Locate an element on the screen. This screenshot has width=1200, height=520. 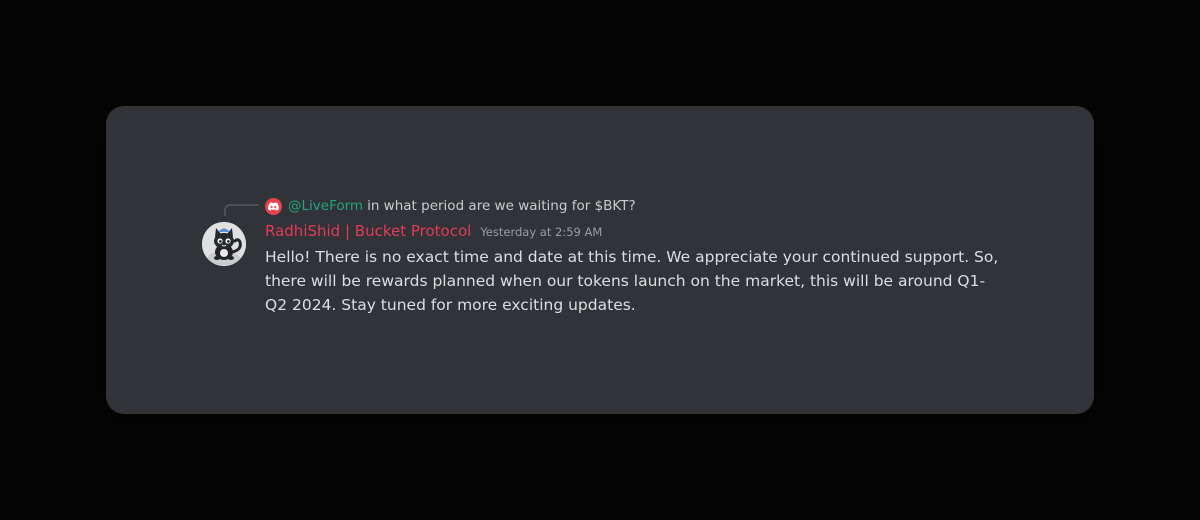
cat-character-avatar is located at coordinates (224, 244).